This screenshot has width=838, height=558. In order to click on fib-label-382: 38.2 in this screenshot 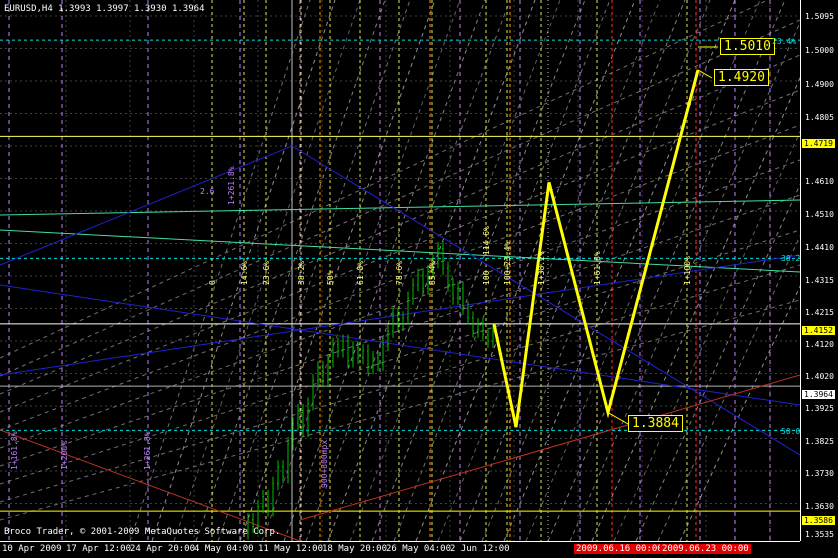, I will do `click(791, 258)`.